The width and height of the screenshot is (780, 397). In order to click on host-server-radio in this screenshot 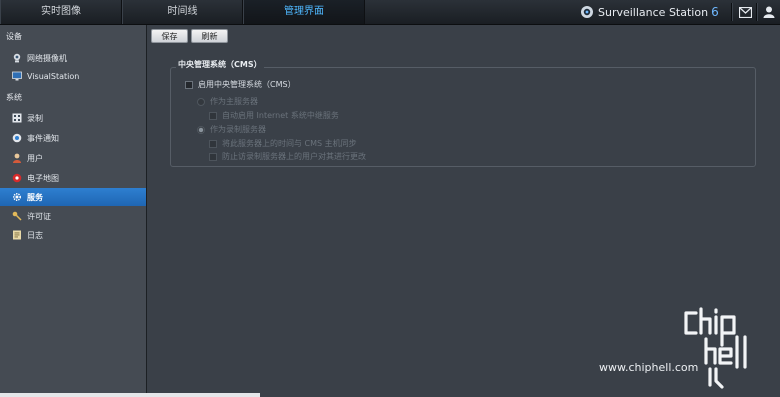, I will do `click(201, 101)`.